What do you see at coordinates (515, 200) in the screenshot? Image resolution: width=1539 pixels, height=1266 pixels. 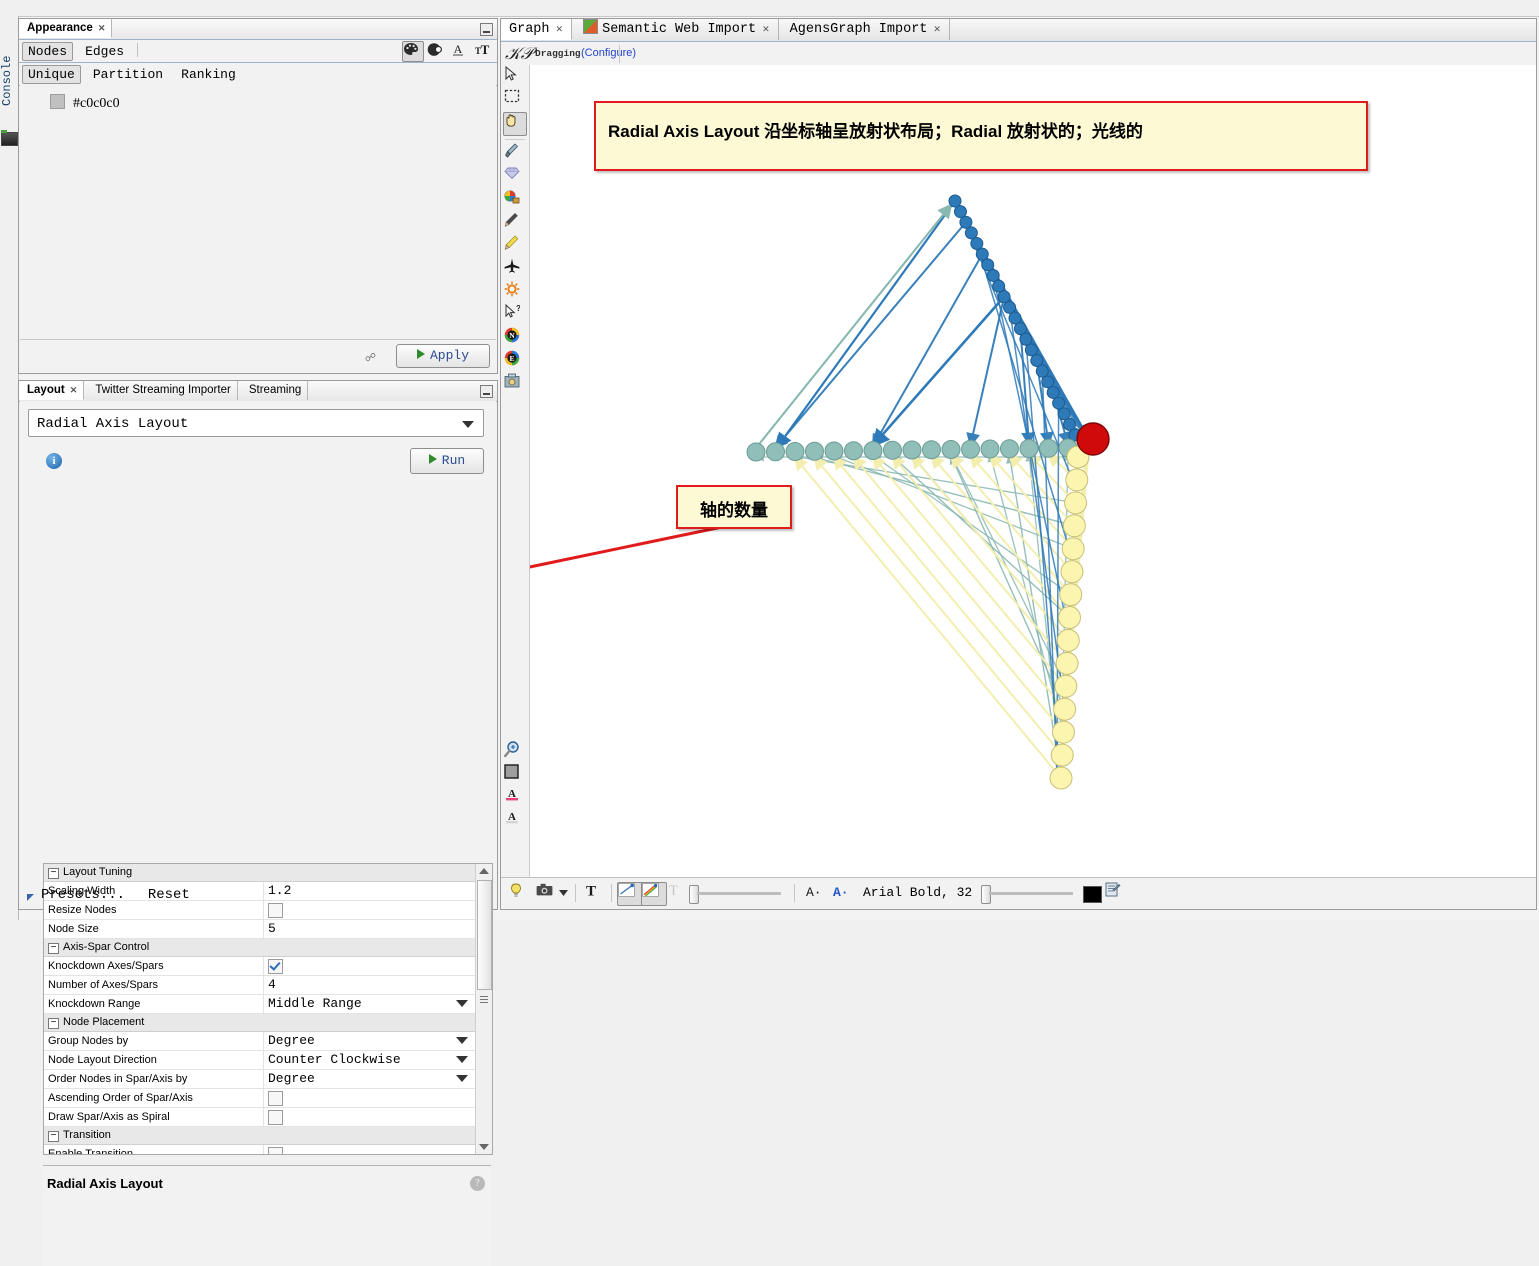 I see `color-palette-node-icon` at bounding box center [515, 200].